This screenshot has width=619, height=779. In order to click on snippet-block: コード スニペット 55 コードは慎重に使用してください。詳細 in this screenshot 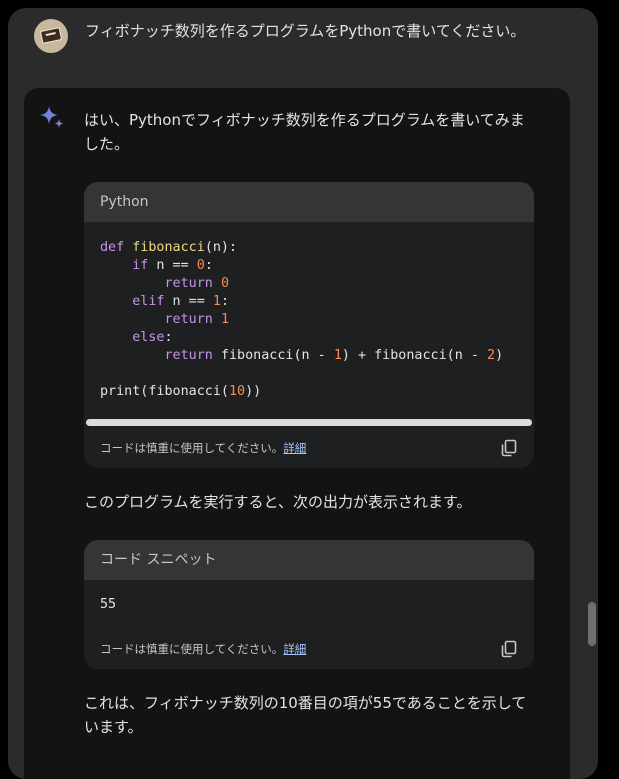, I will do `click(309, 604)`.